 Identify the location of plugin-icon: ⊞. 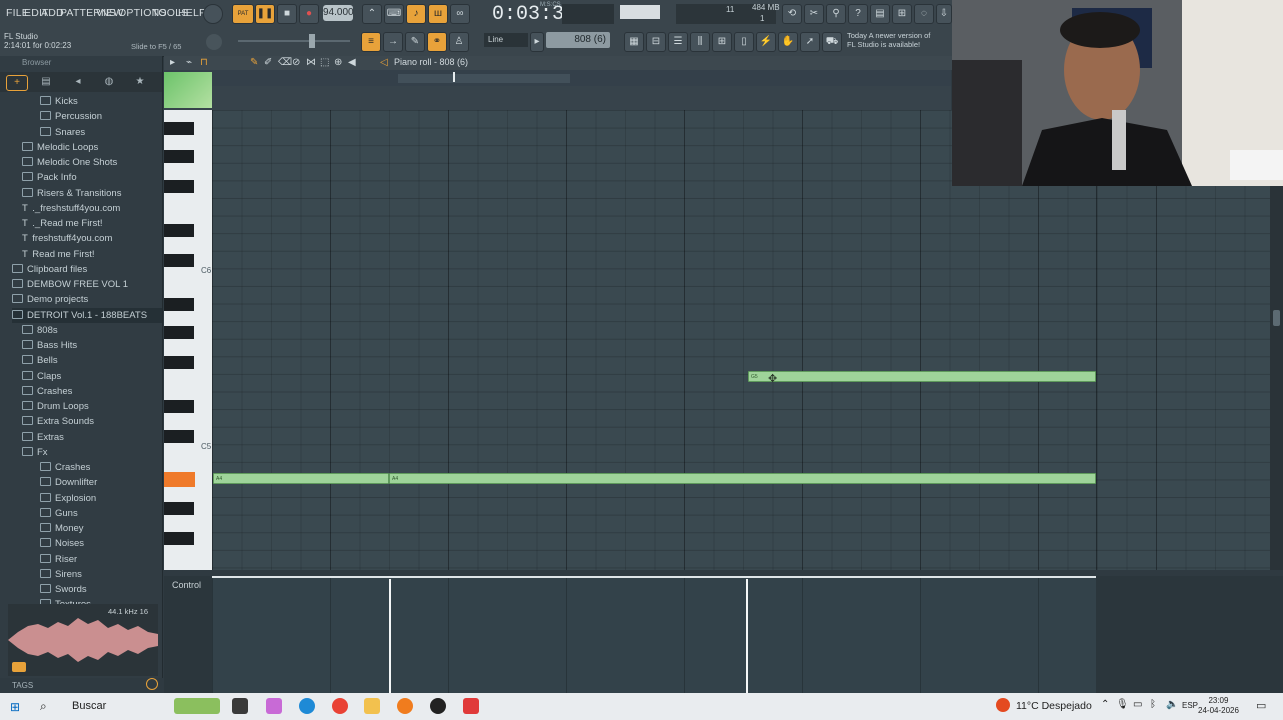
(902, 14).